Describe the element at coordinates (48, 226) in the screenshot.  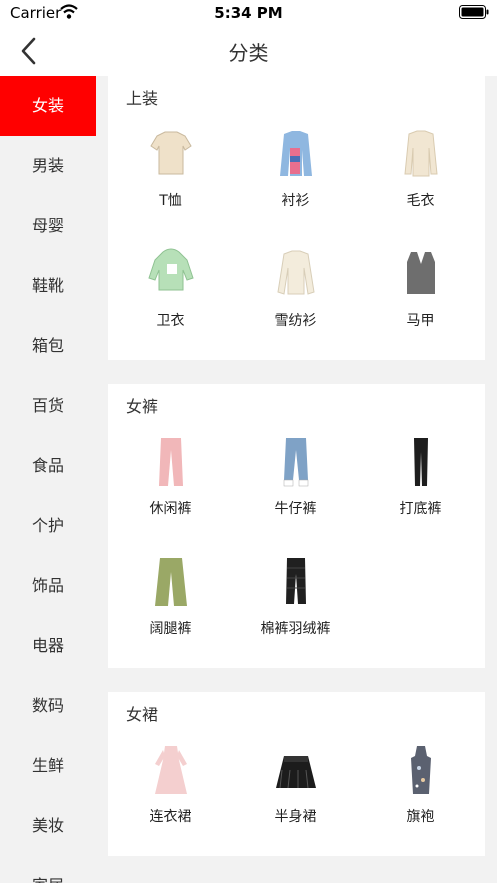
I see `sidebar-item-2: 母婴` at that location.